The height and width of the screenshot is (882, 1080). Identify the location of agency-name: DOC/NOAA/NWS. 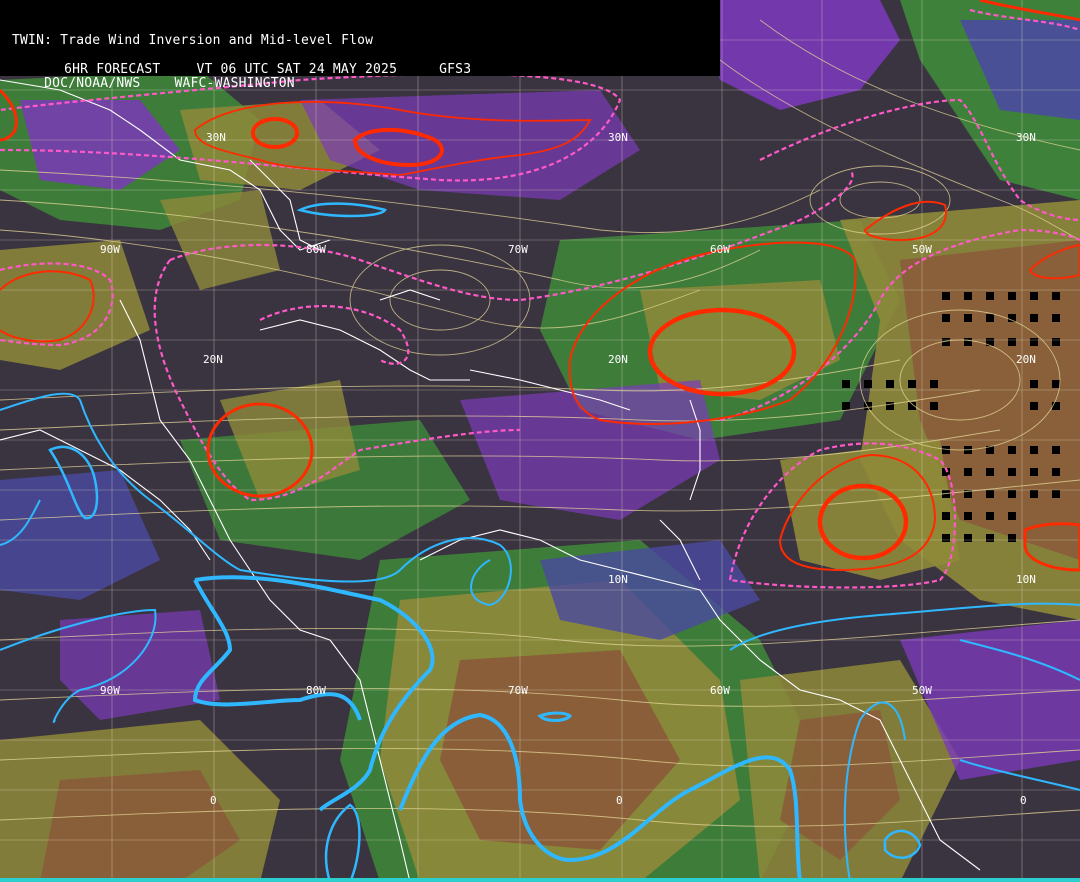
(92, 83).